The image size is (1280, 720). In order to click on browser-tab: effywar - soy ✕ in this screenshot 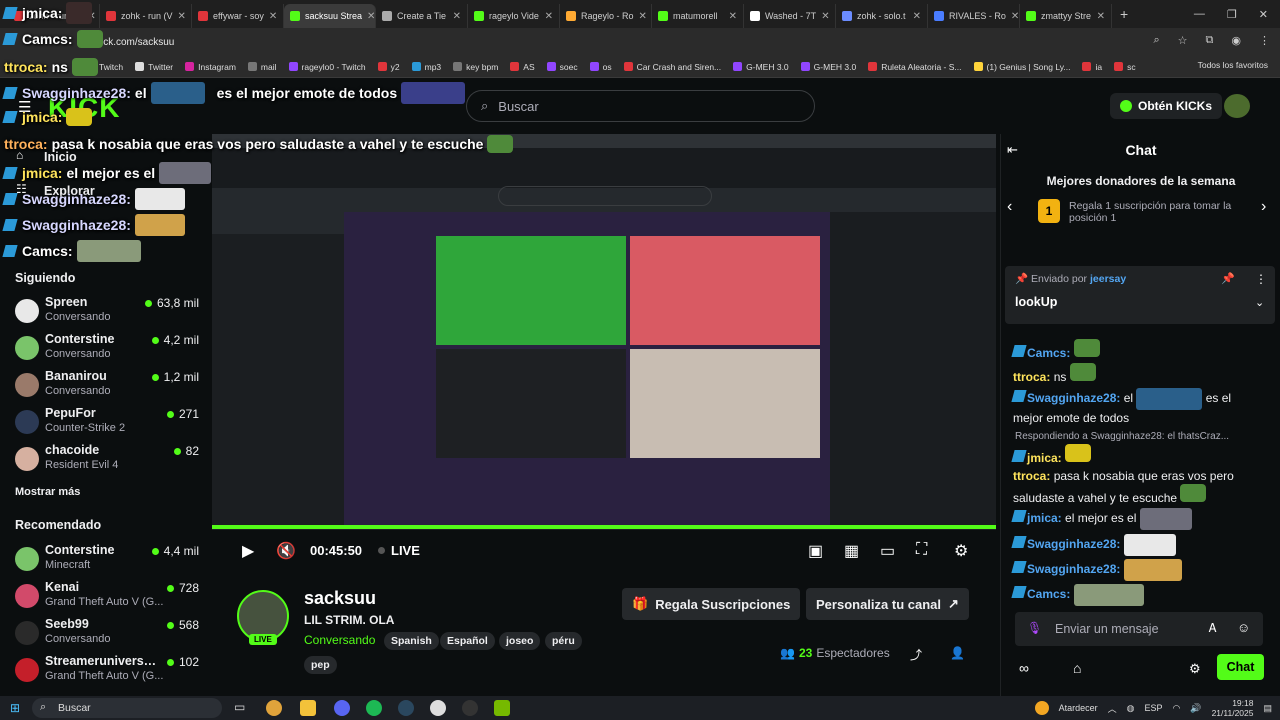, I will do `click(238, 16)`.